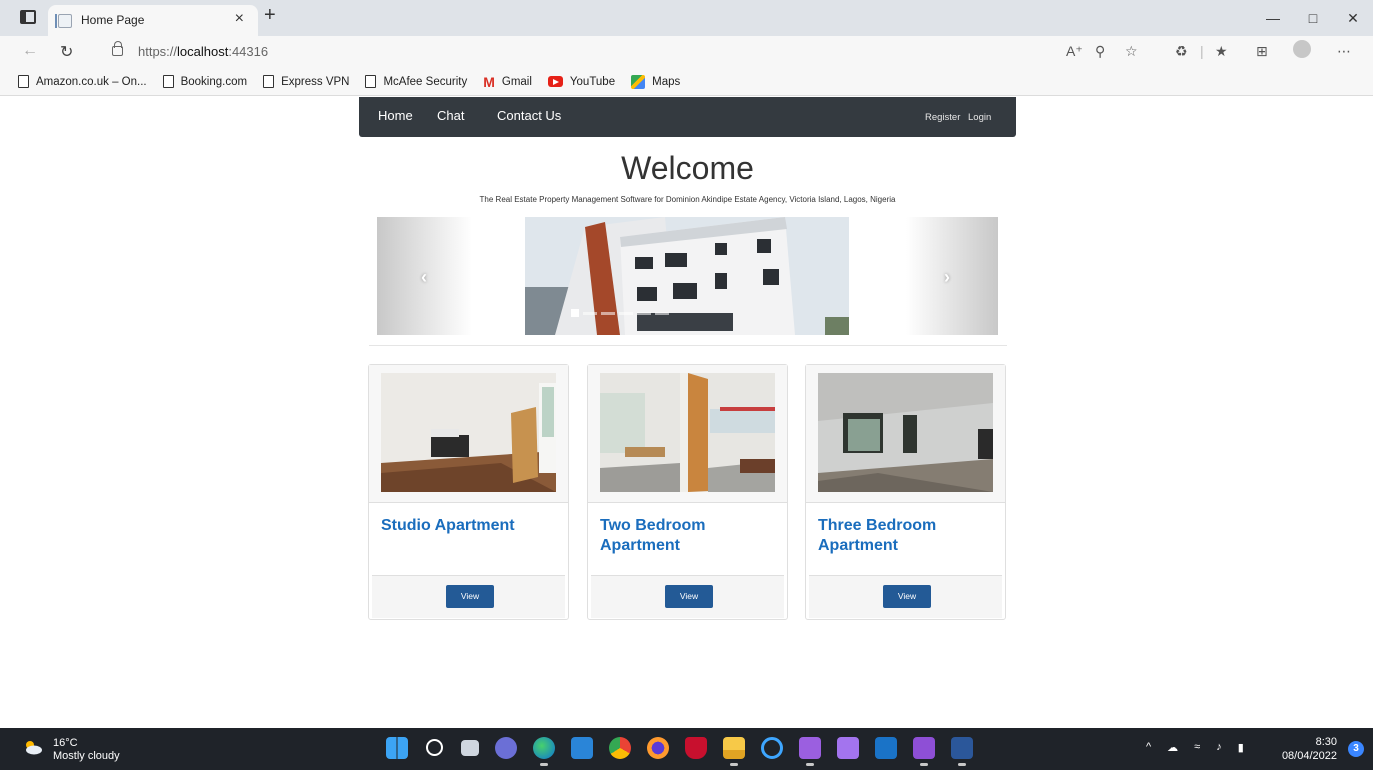  Describe the element at coordinates (239, 19) in the screenshot. I see `tab-close-icon: ×` at that location.